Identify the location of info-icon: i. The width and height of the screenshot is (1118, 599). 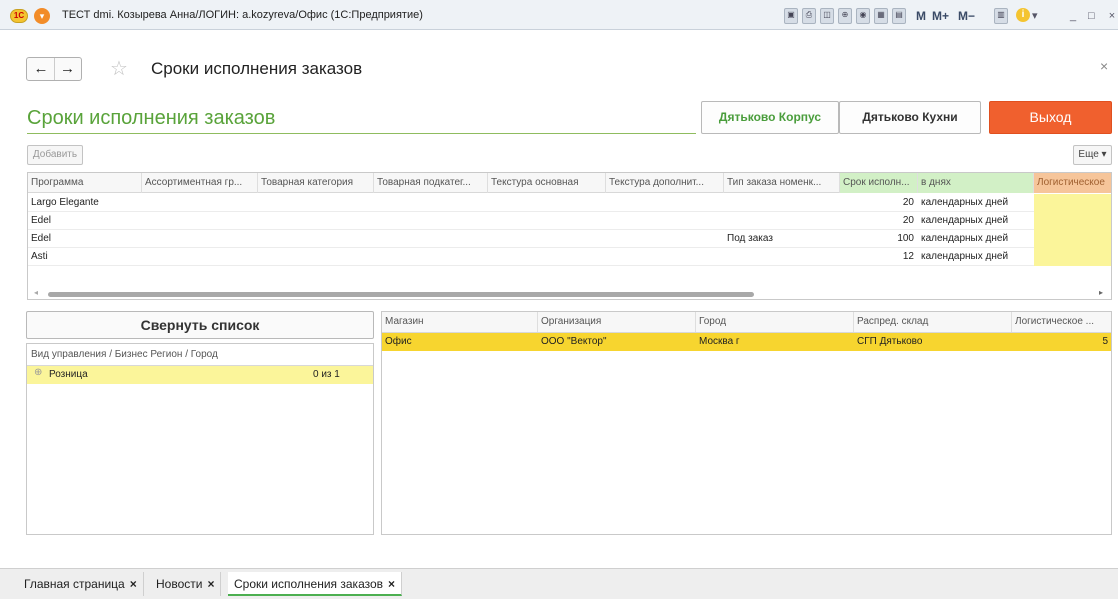
(1023, 15).